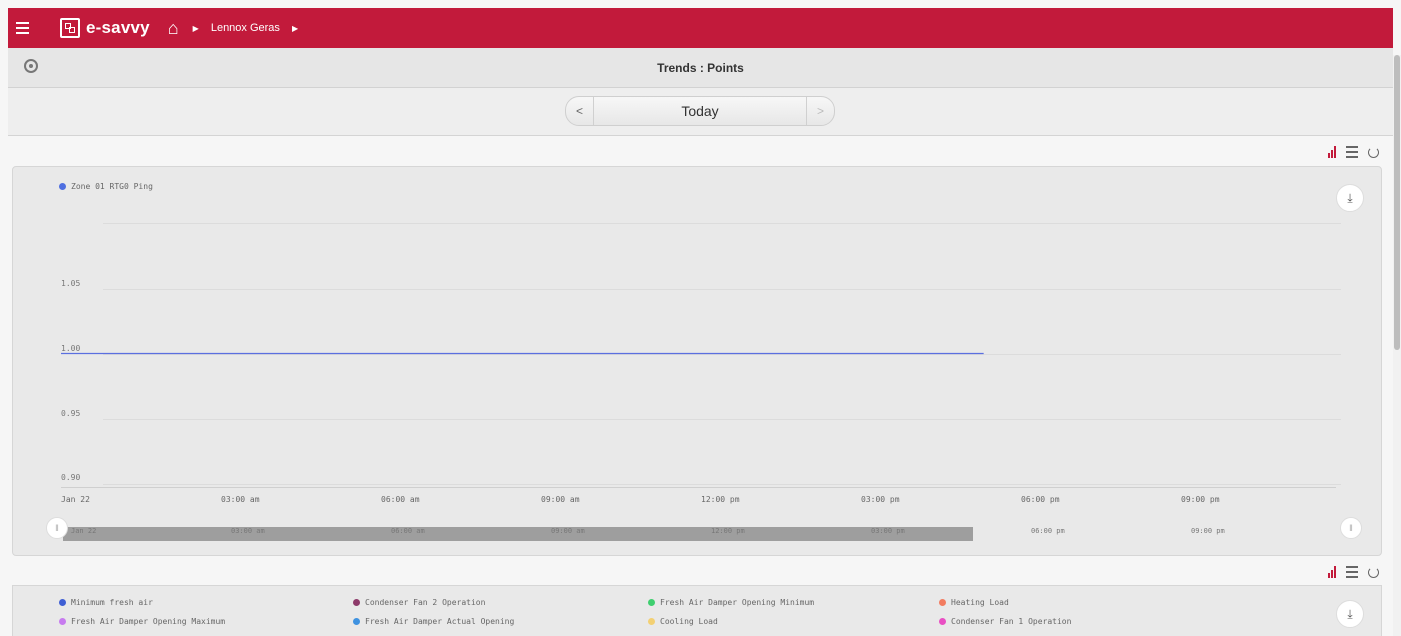 The height and width of the screenshot is (636, 1401). What do you see at coordinates (245, 28) in the screenshot?
I see `breadcrumb-site: Lennox Geras` at bounding box center [245, 28].